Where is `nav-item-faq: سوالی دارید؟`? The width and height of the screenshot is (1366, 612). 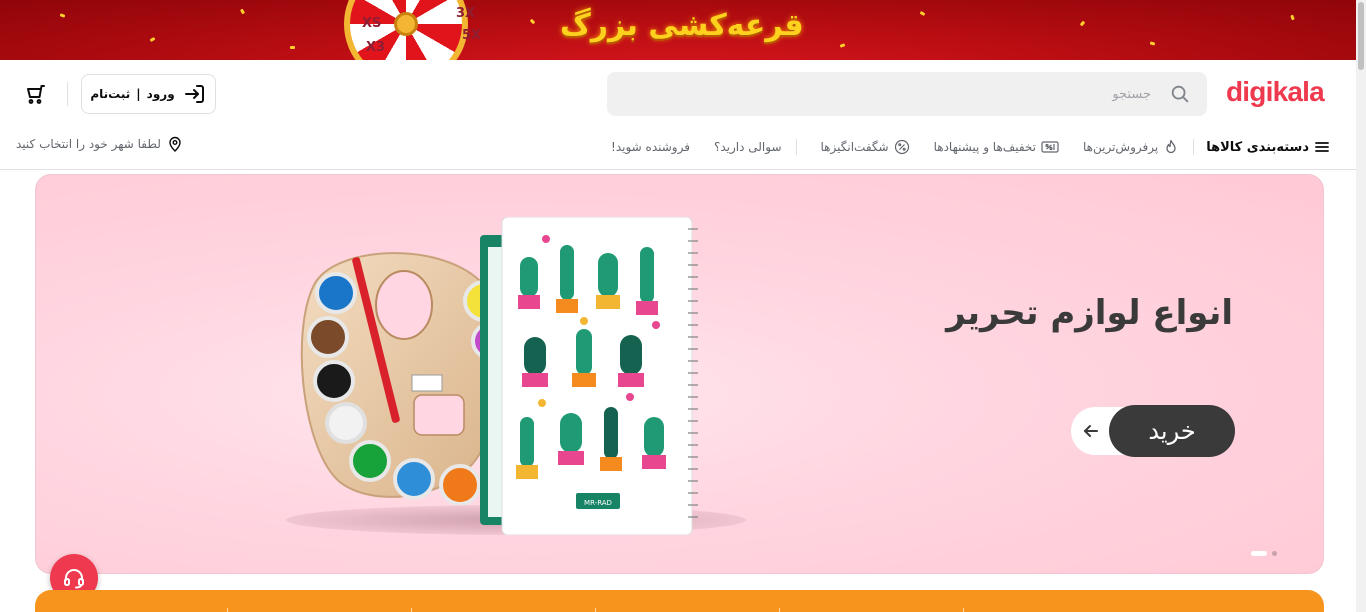 nav-item-faq: سوالی دارید؟ is located at coordinates (748, 147).